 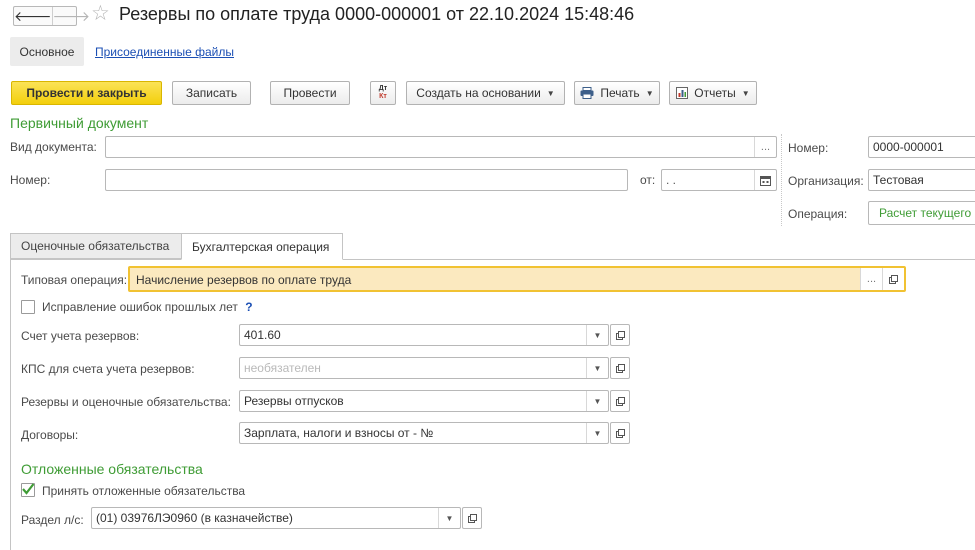 I want to click on organization-field: Тестовая, so click(x=921, y=180).